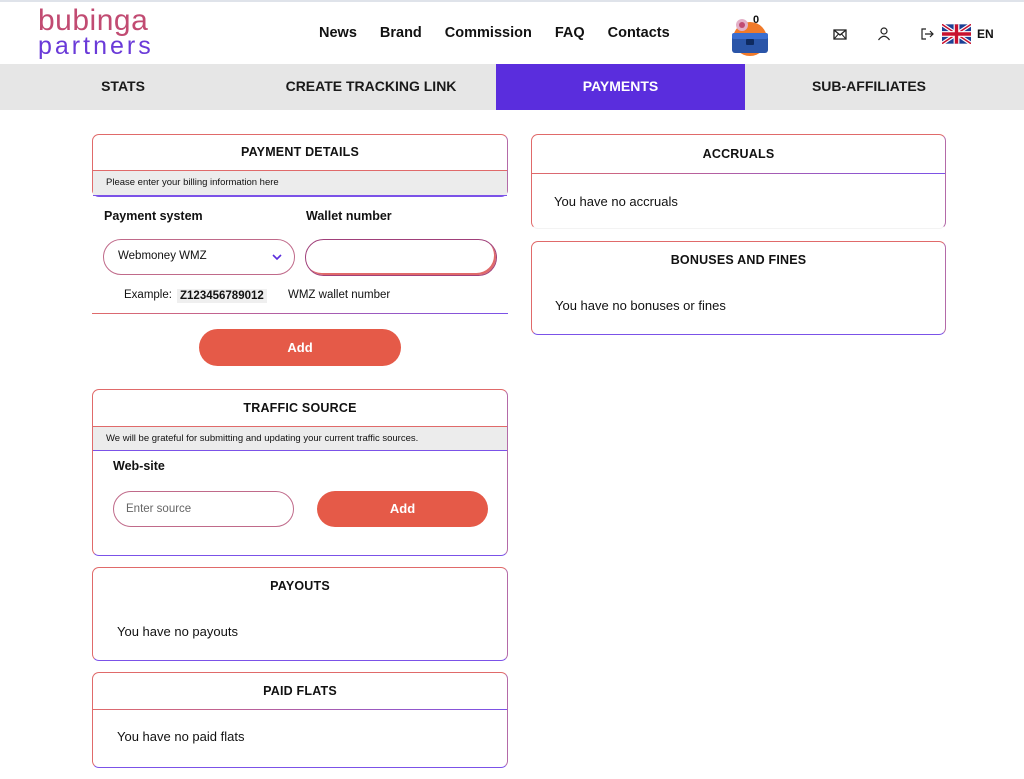 The height and width of the screenshot is (779, 1024). What do you see at coordinates (300, 408) in the screenshot?
I see `traffic-source-title: TRAFFIC SOURCE` at bounding box center [300, 408].